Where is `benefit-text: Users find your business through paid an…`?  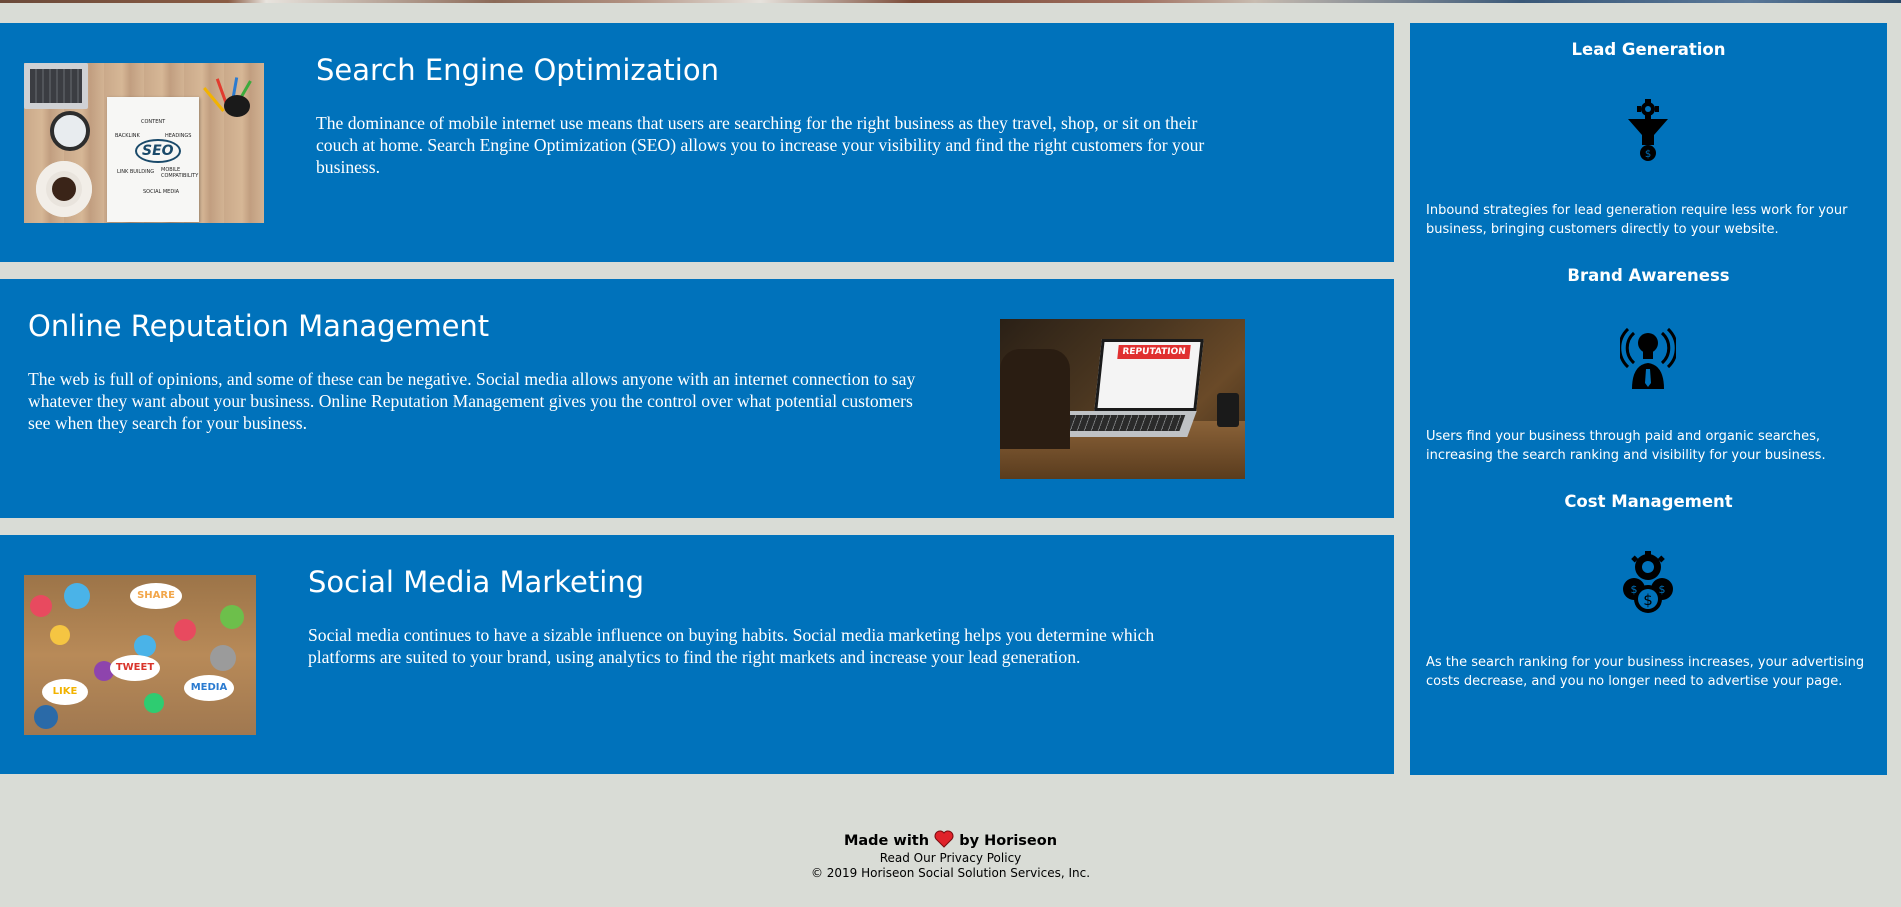
benefit-text: Users find your business through paid an… is located at coordinates (1626, 446).